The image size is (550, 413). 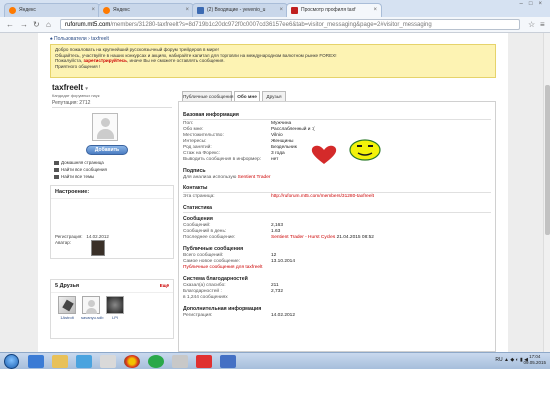 I want to click on skype-taskbar-icon, so click(x=156, y=361).